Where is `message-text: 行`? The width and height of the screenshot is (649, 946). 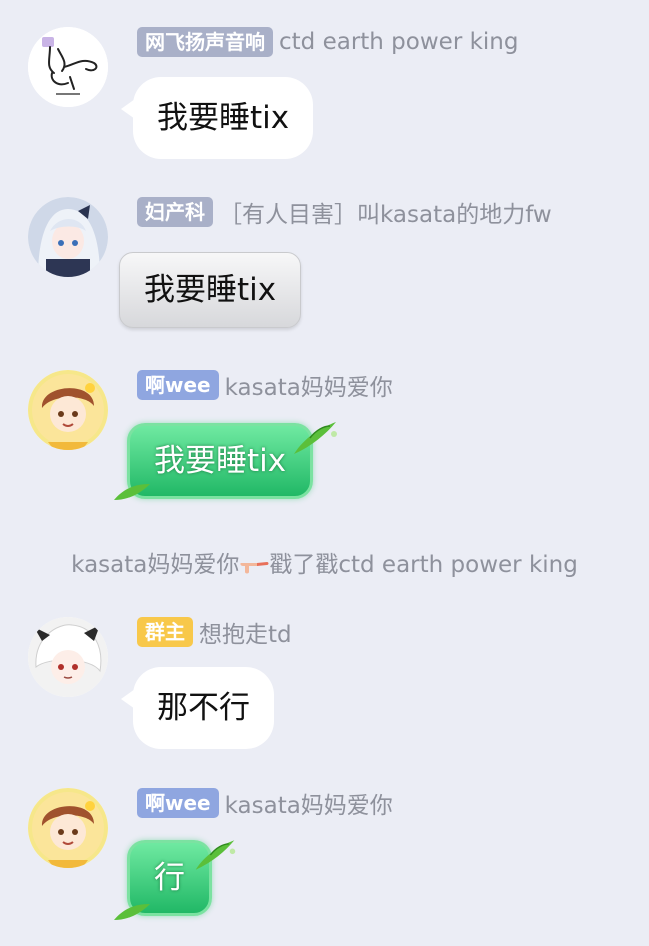 message-text: 行 is located at coordinates (169, 878).